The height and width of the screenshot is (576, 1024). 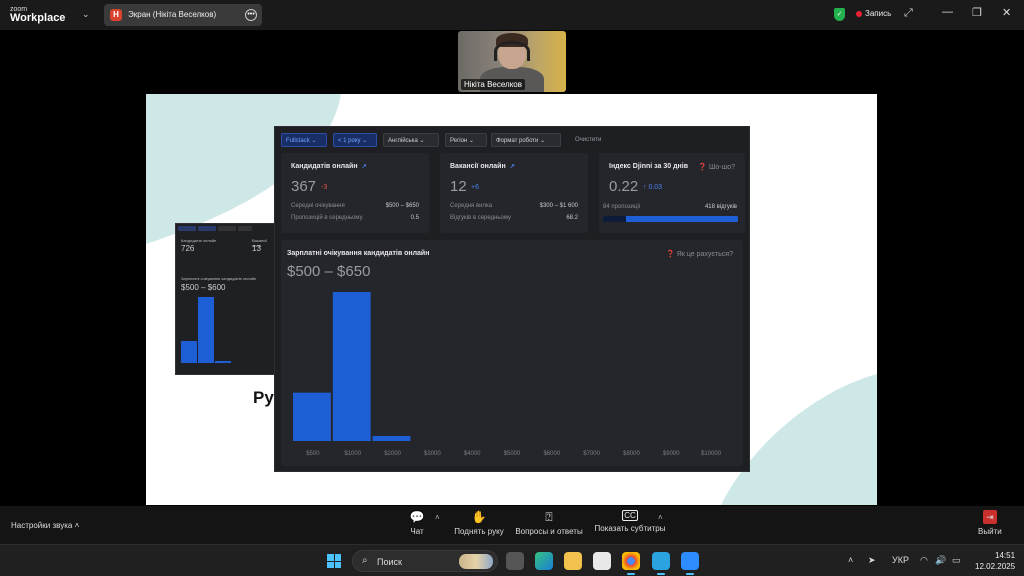 What do you see at coordinates (924, 560) in the screenshot?
I see `wifi-icon: ◠` at bounding box center [924, 560].